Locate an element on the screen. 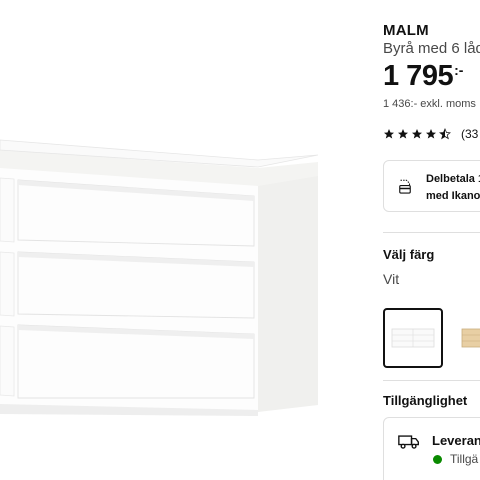 The image size is (480, 480). price-excluding-vat: 1 436:- exkl. moms is located at coordinates (429, 104).